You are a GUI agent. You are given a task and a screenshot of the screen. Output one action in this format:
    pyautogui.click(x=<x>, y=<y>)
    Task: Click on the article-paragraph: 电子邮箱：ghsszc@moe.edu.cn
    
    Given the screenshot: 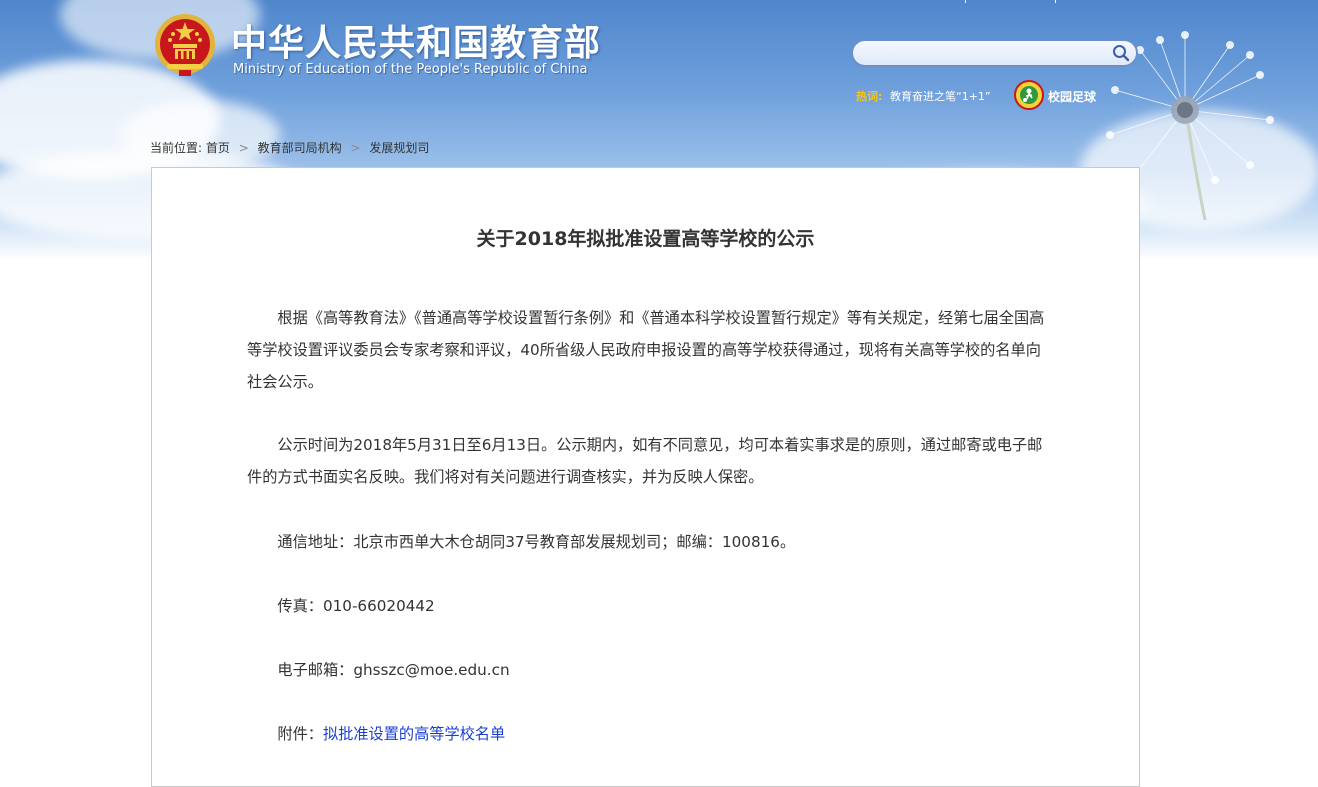 What is the action you would take?
    pyautogui.click(x=393, y=670)
    